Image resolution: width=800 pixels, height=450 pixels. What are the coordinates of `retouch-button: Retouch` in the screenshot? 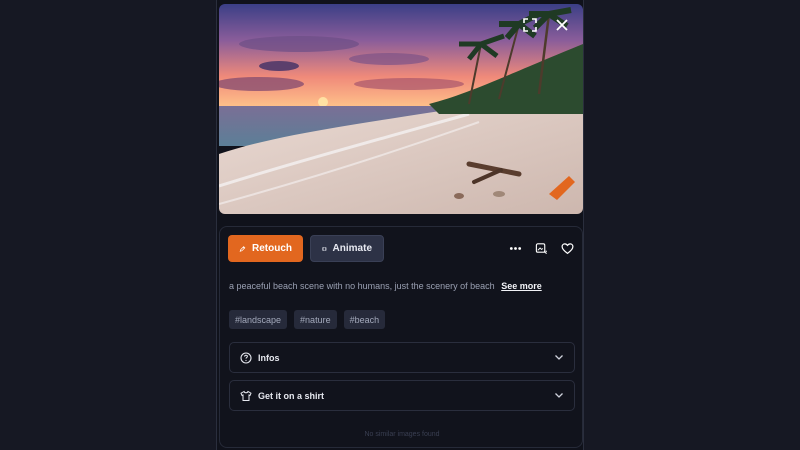 It's located at (265, 248).